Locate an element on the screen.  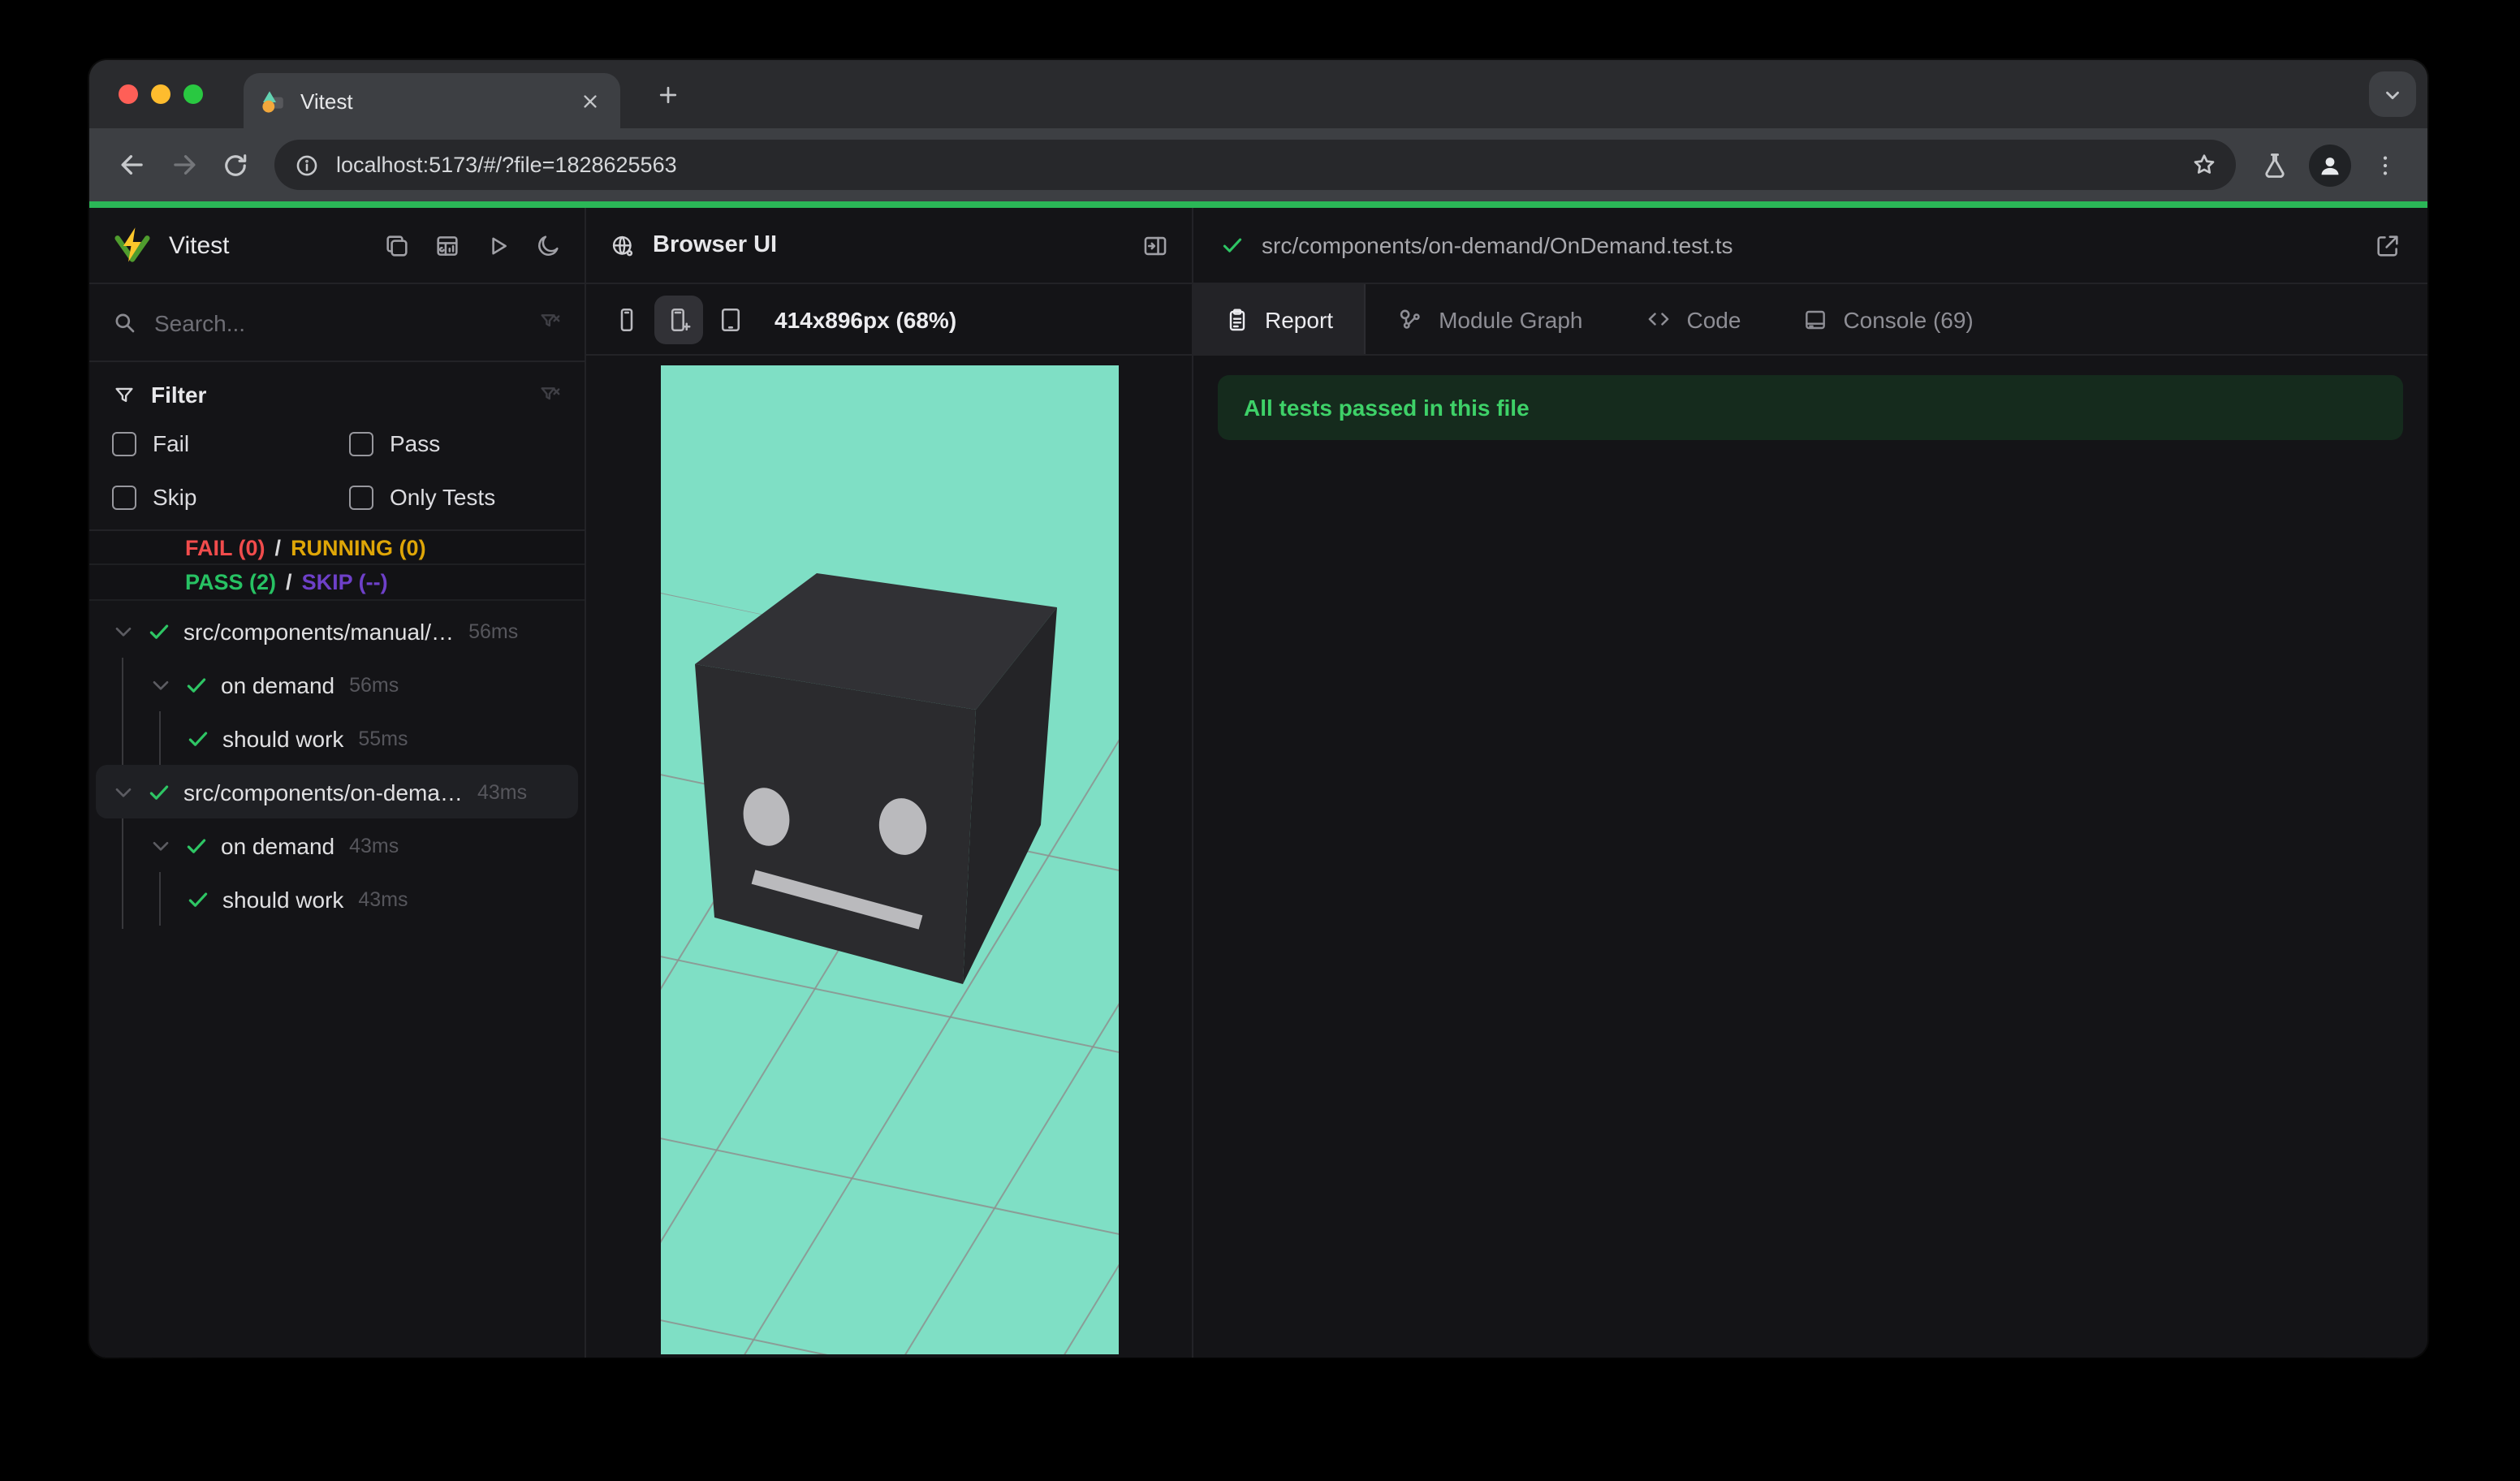
collapse-panels-icon is located at coordinates (397, 245).